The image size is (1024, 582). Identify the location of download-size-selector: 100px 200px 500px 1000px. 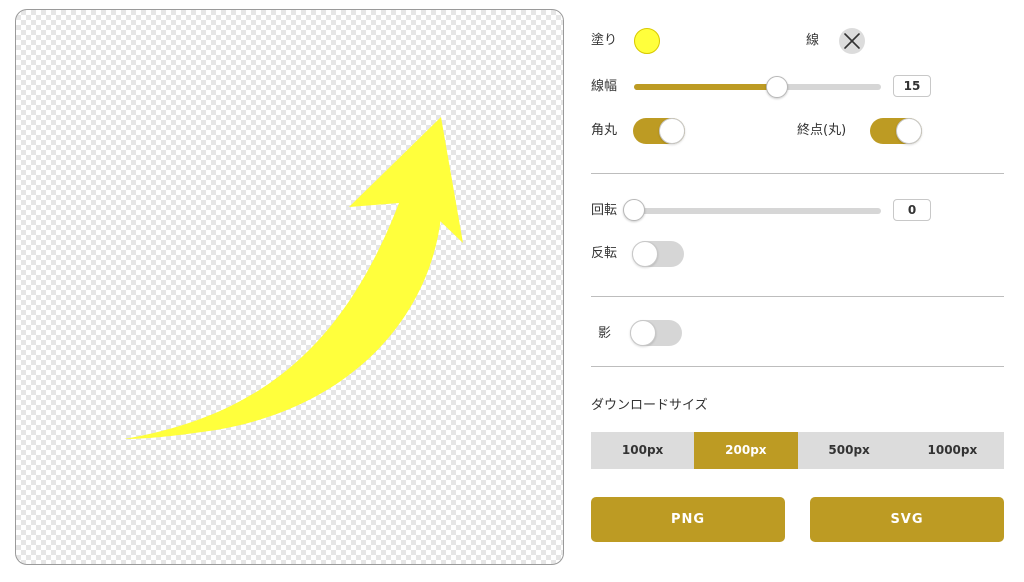
(797, 450).